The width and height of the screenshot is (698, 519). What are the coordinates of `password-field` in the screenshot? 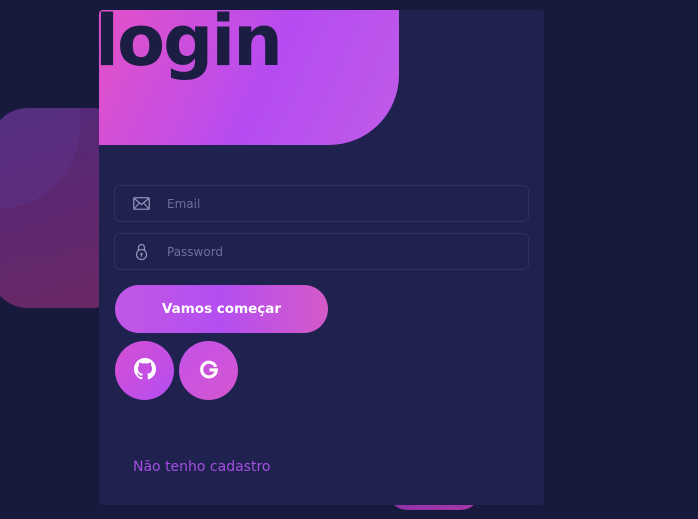 It's located at (321, 251).